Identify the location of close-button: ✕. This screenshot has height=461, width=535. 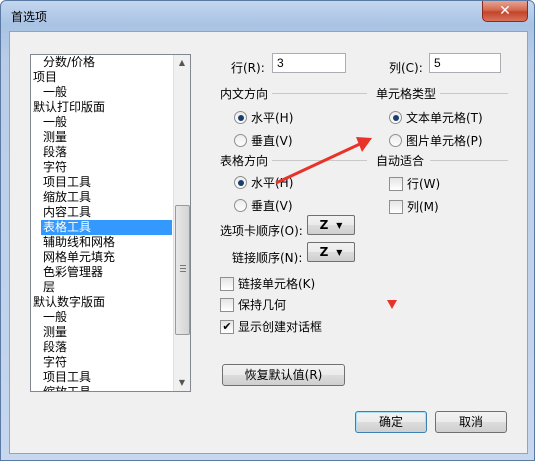
(505, 11).